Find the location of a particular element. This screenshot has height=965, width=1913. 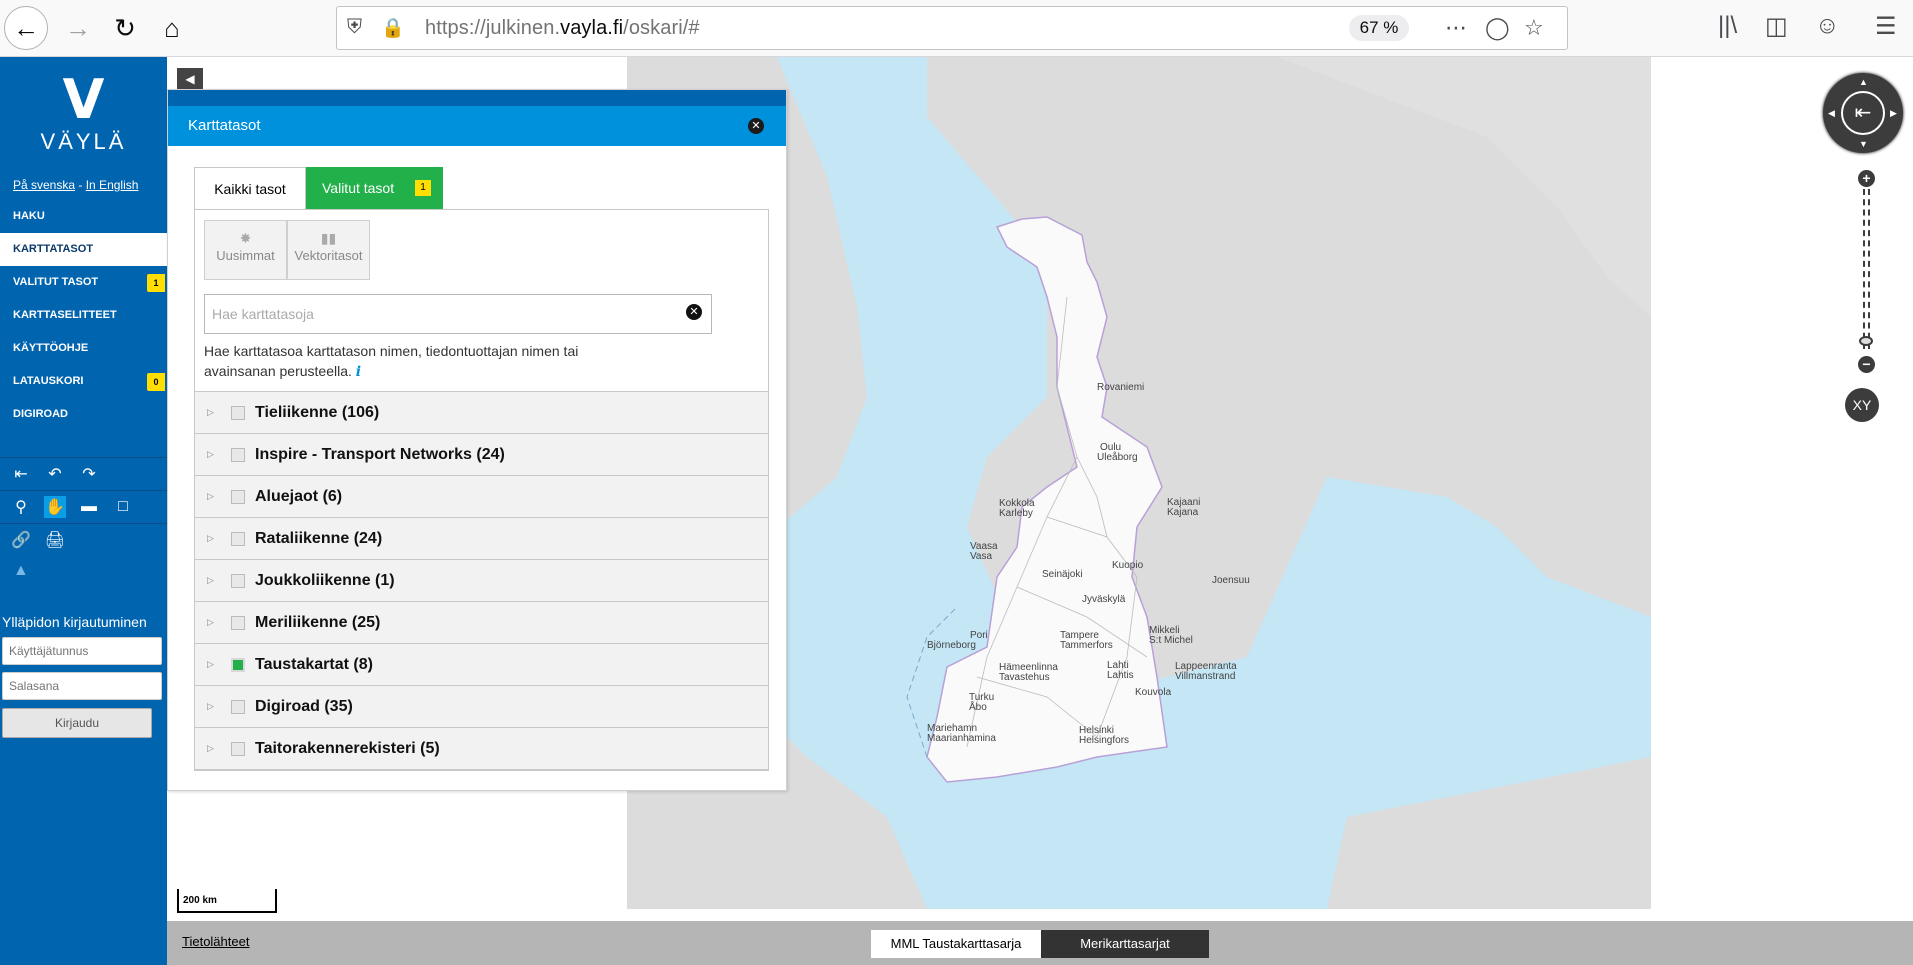

login-button: Kirjaudu is located at coordinates (77, 723).